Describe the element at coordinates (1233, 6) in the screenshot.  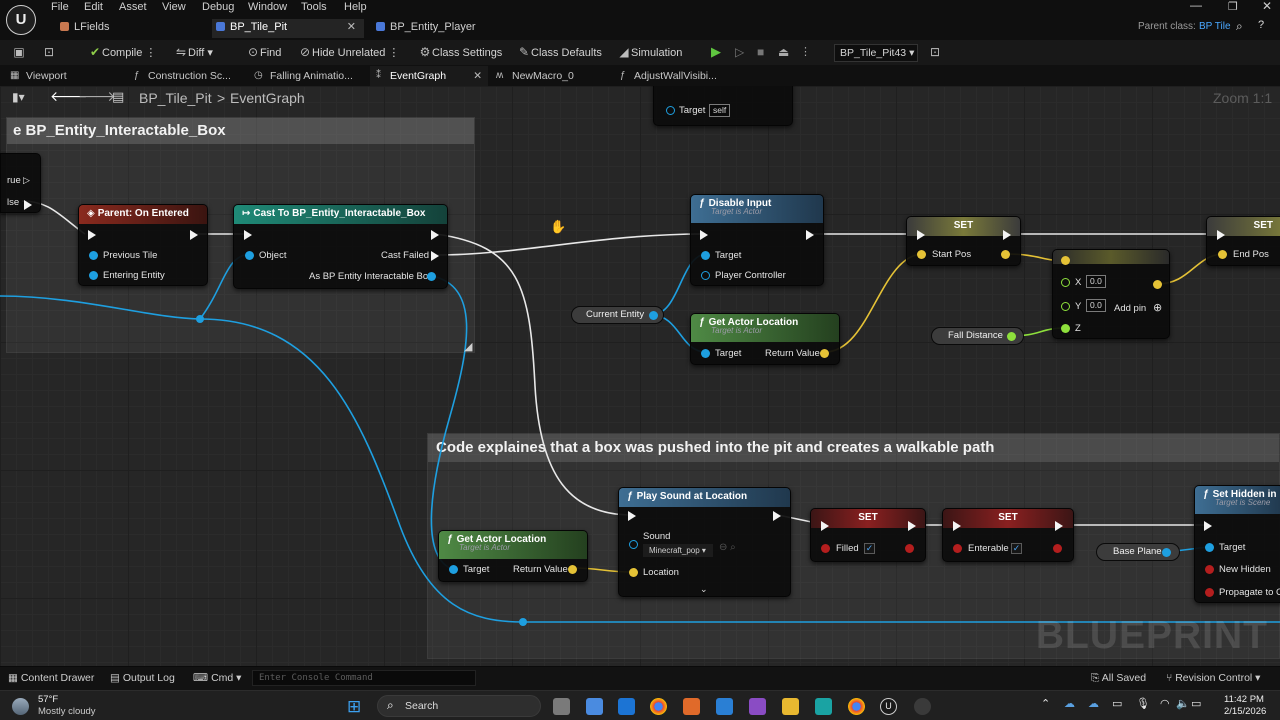
I see `restore-window-icon: ❐` at that location.